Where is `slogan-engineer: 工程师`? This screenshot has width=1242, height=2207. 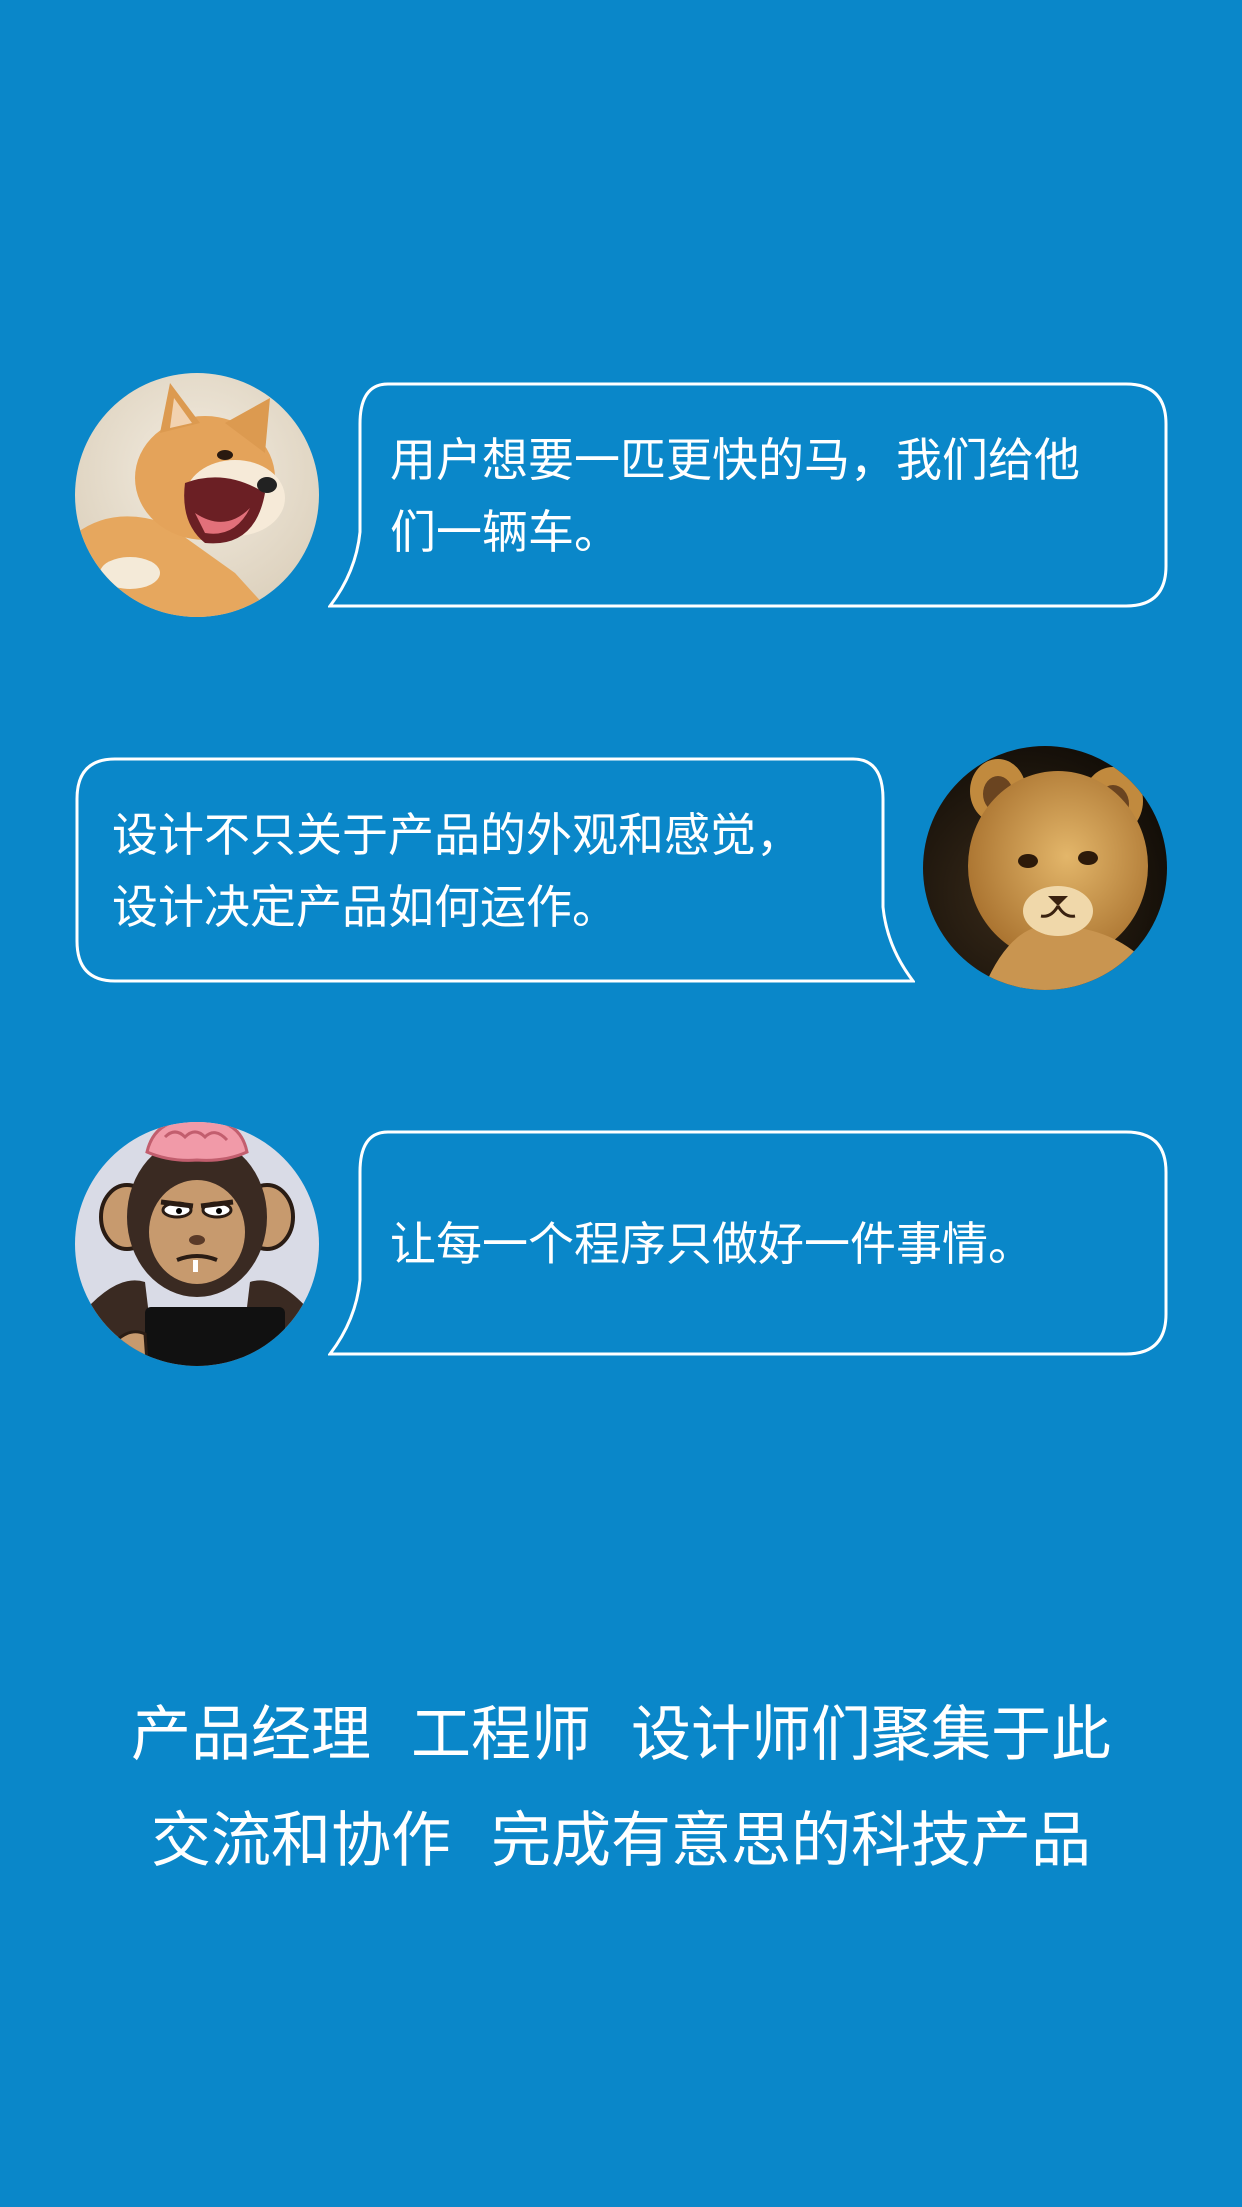 slogan-engineer: 工程师 is located at coordinates (501, 1735).